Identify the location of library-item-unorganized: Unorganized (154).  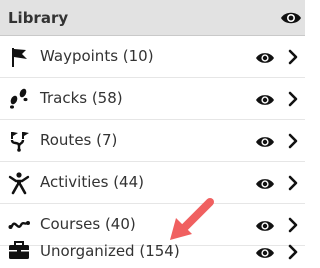
(152, 251).